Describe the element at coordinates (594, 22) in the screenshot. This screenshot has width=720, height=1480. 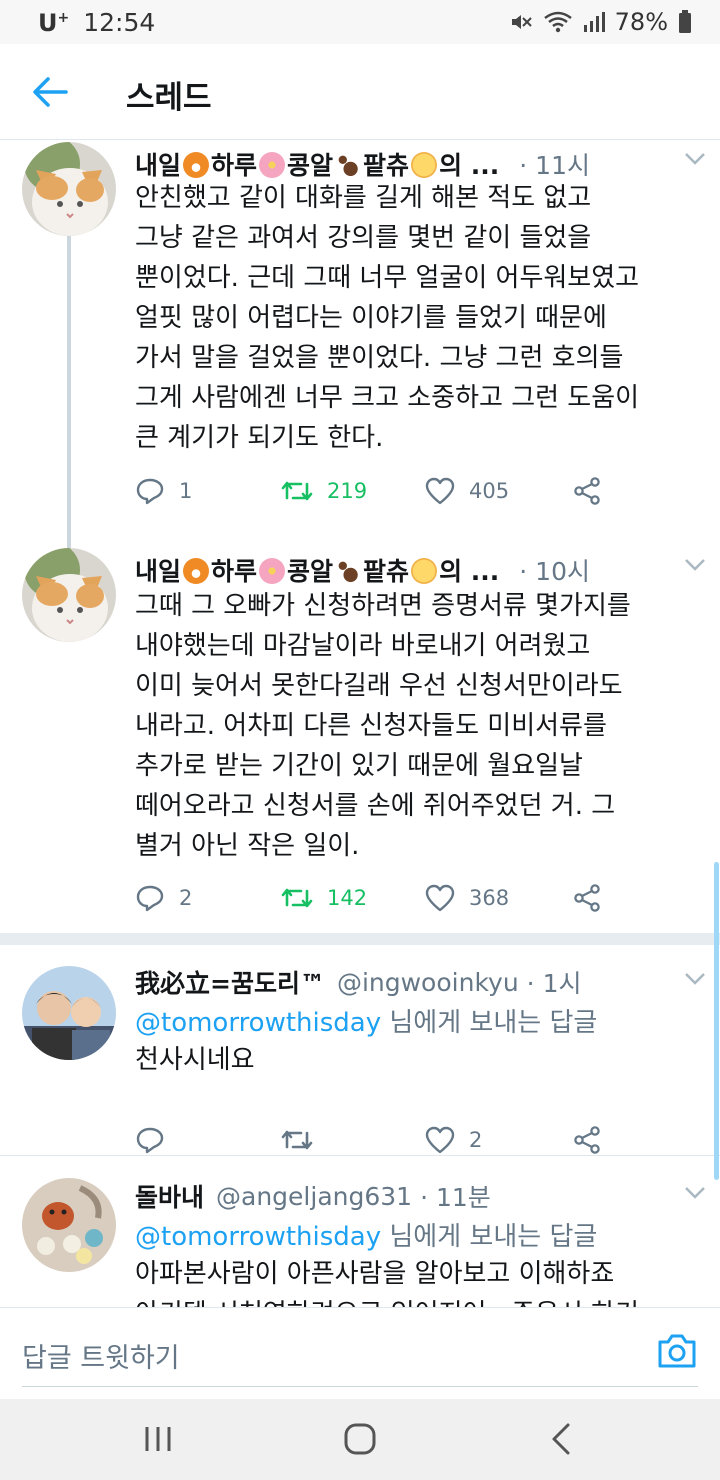
I see `signal-icon` at that location.